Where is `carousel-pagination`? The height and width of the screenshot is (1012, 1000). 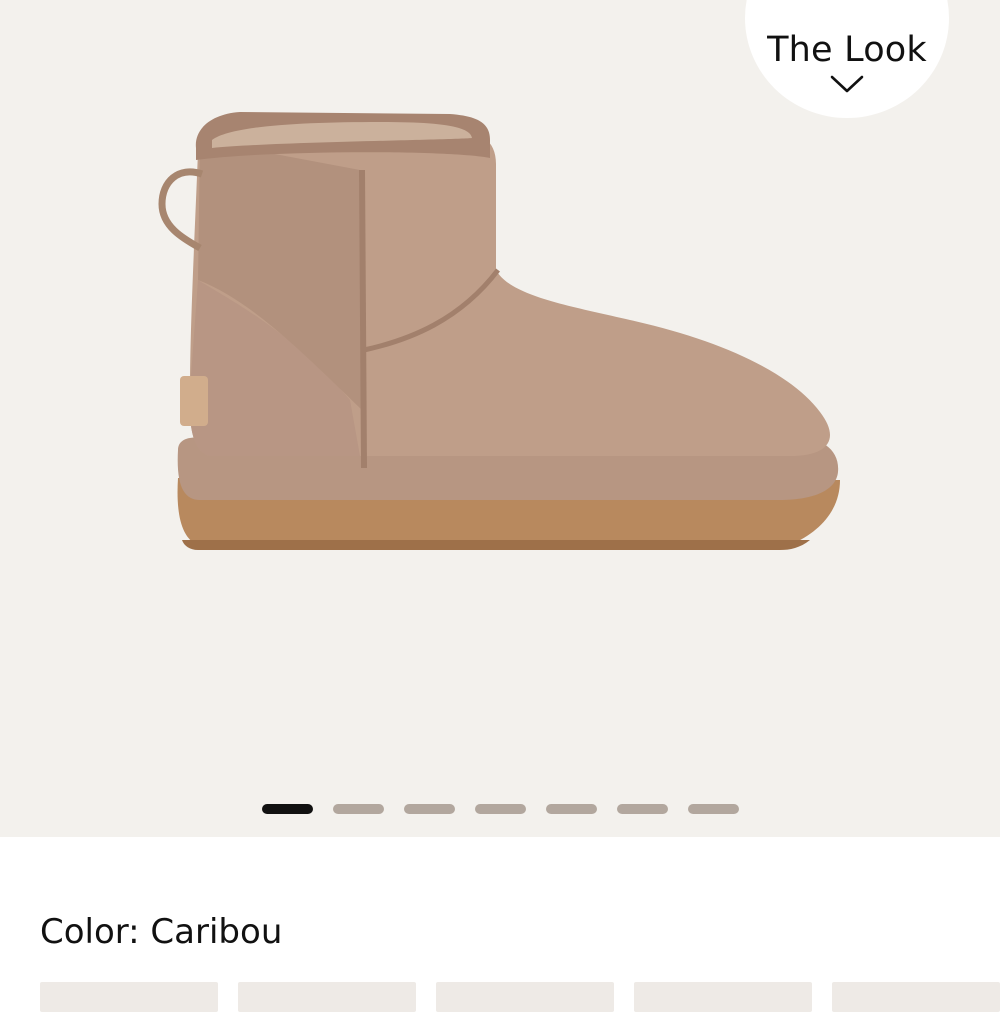
carousel-pagination is located at coordinates (502, 810).